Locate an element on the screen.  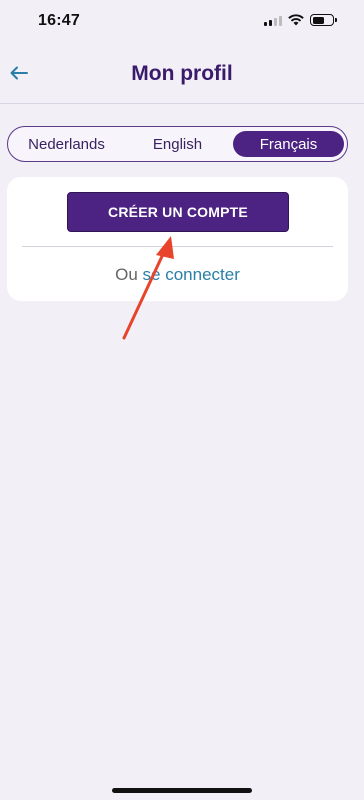
login-link: se connecter is located at coordinates (191, 274).